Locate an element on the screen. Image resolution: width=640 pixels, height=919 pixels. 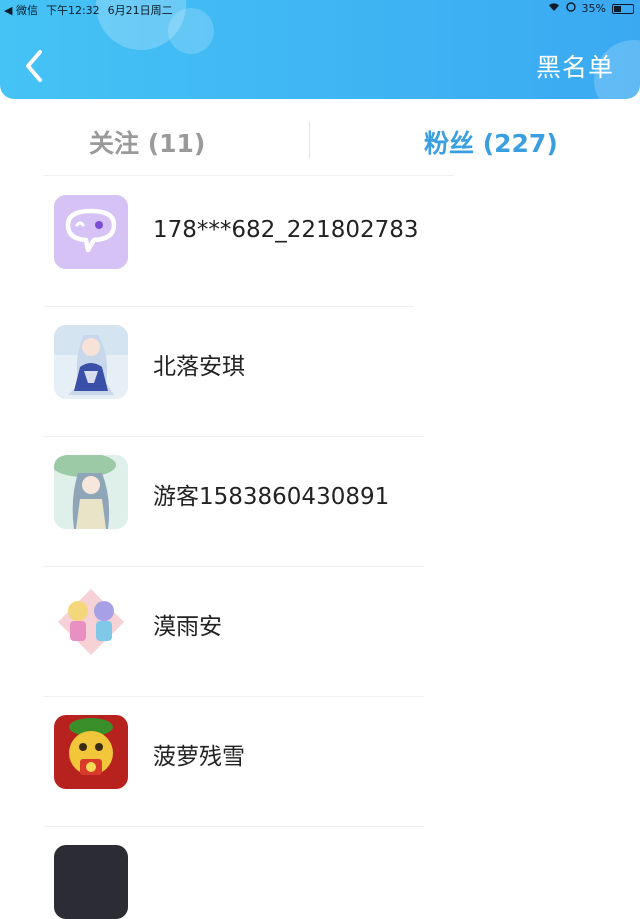
chibi-twins-avatar-icon is located at coordinates (91, 622).